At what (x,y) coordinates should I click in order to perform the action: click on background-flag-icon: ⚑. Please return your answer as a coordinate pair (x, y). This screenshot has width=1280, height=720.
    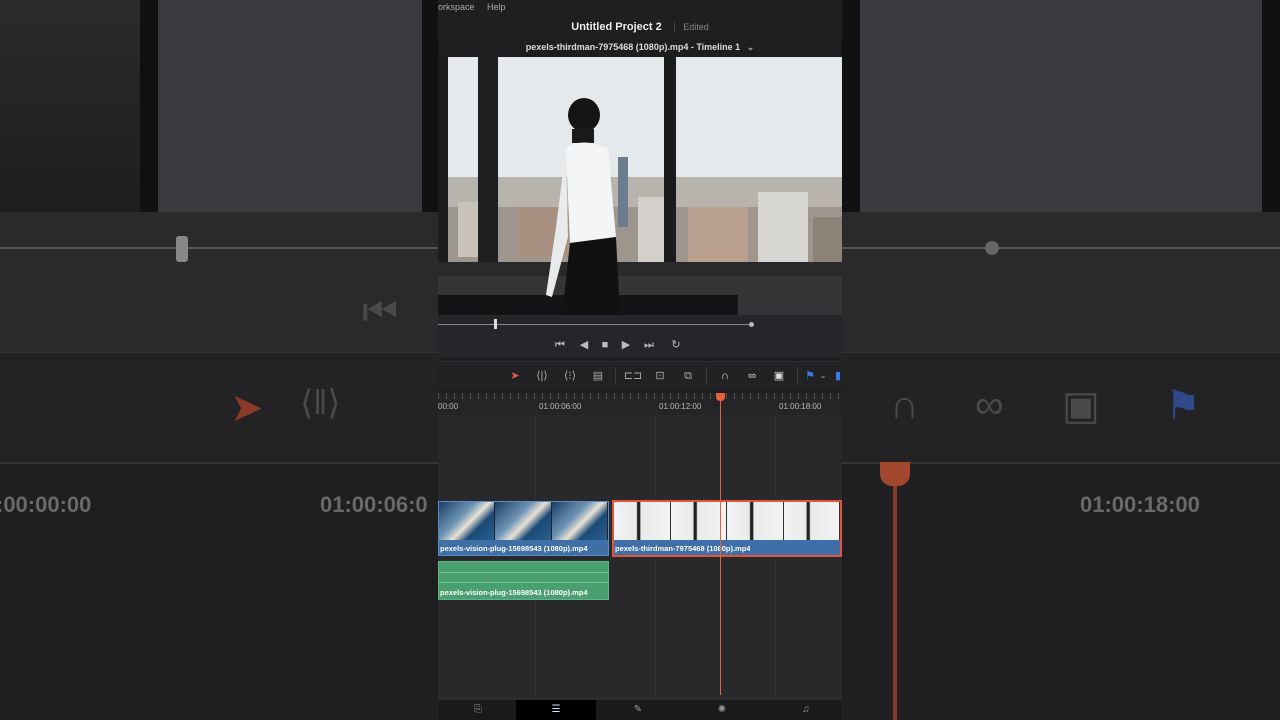
    Looking at the image, I should click on (1183, 406).